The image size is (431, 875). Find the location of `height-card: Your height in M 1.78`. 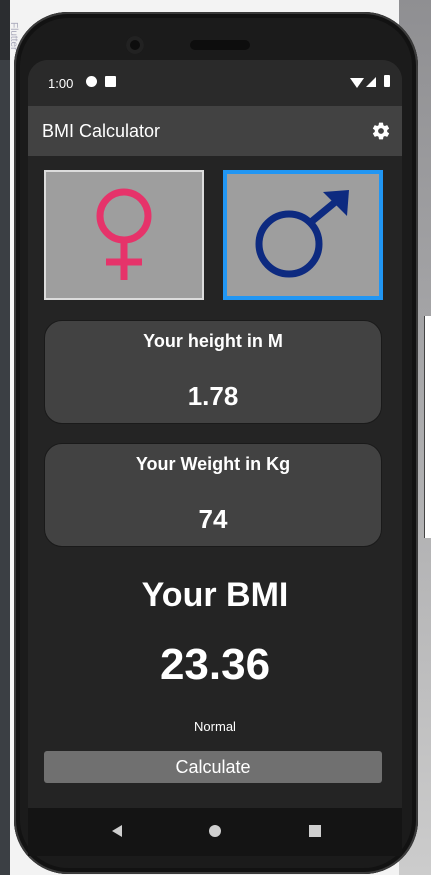

height-card: Your height in M 1.78 is located at coordinates (213, 372).